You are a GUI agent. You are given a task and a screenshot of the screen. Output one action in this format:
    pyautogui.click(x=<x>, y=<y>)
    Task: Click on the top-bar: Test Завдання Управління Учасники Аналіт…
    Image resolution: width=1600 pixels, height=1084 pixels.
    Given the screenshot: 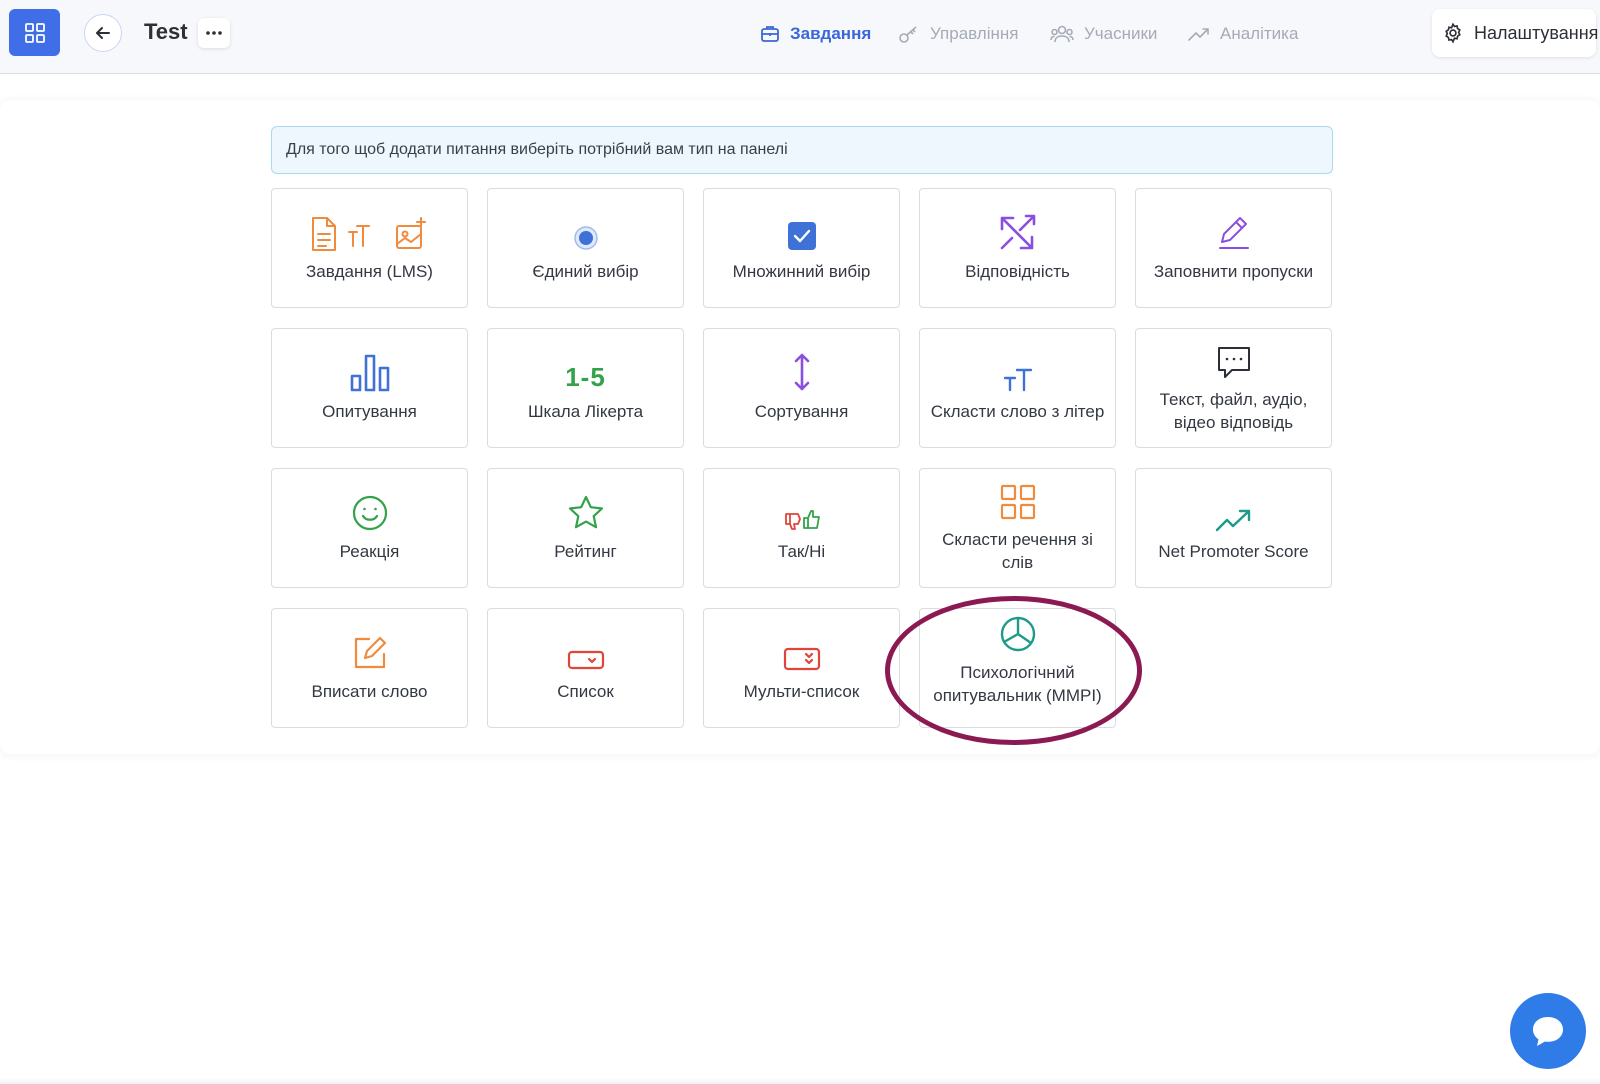 What is the action you would take?
    pyautogui.click(x=800, y=37)
    